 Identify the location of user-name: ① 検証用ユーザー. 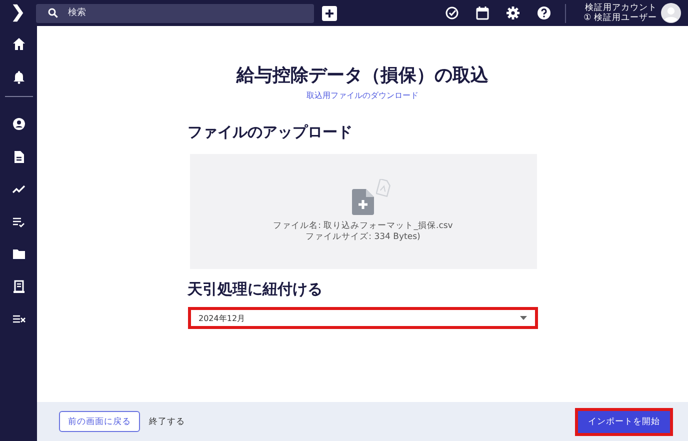
(620, 18).